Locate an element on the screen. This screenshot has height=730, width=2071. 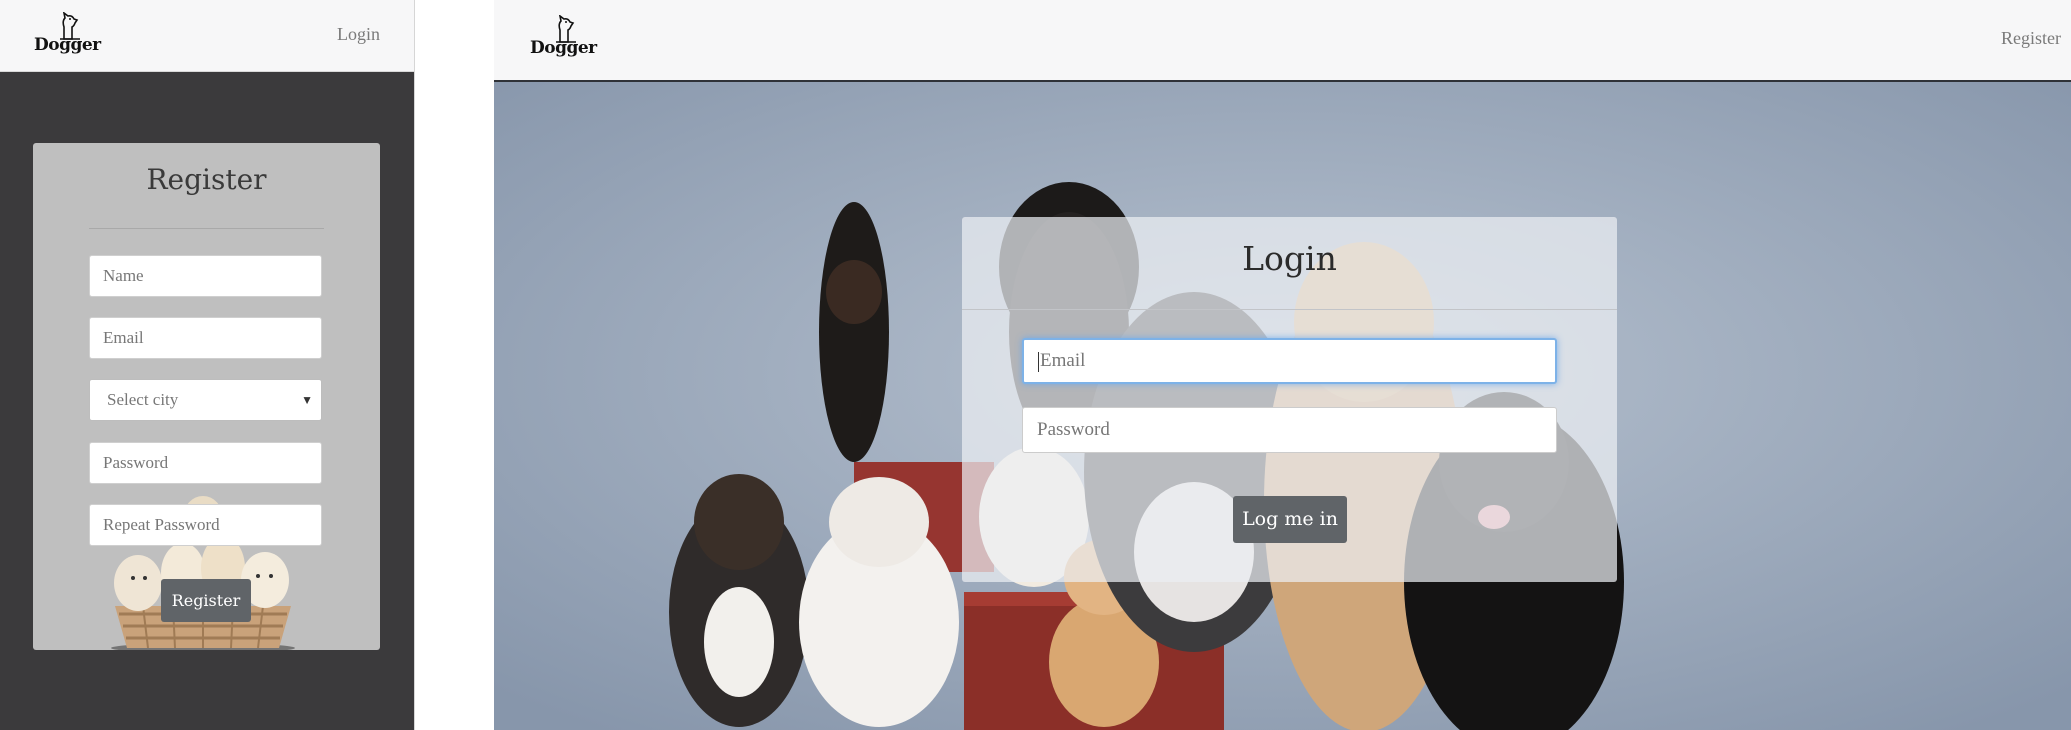
register-link: Register is located at coordinates (2031, 38).